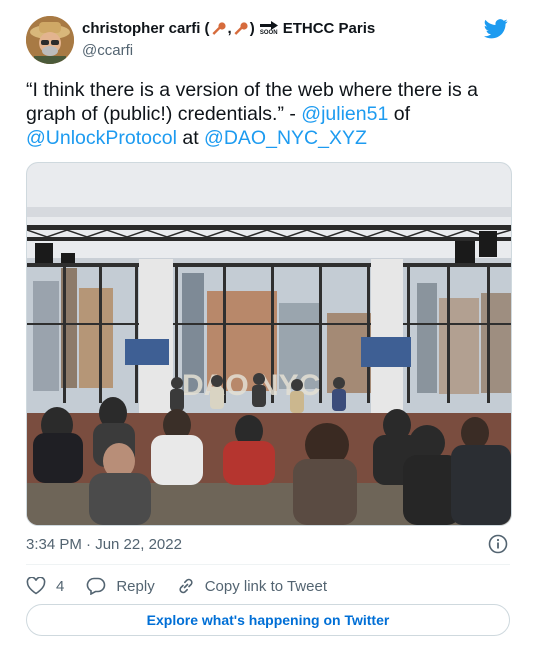 Image resolution: width=536 pixels, height=657 pixels. What do you see at coordinates (268, 620) in the screenshot?
I see `explore-twitter-button: Explore what's happening on Twitter` at bounding box center [268, 620].